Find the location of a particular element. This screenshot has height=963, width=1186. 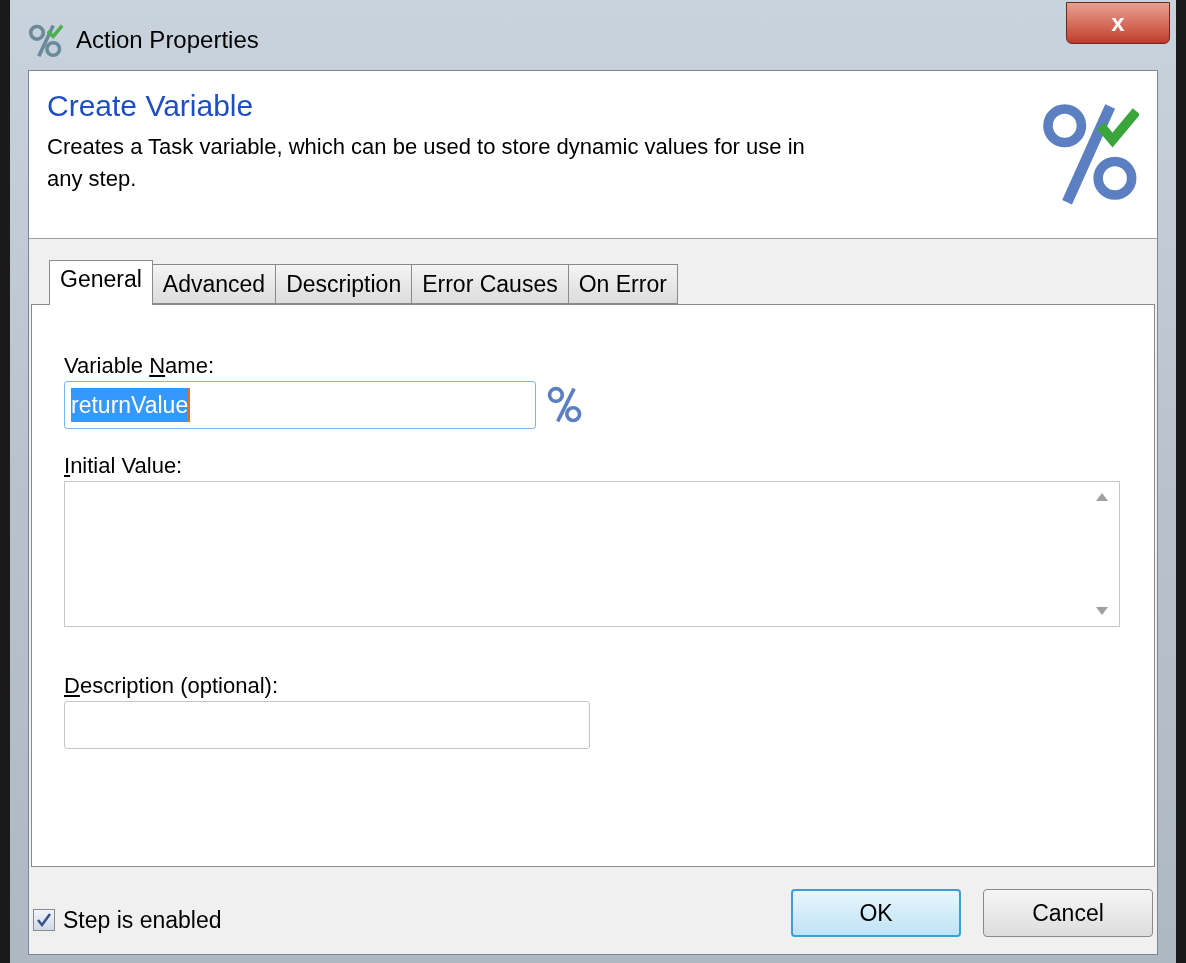

check-icon is located at coordinates (44, 920).